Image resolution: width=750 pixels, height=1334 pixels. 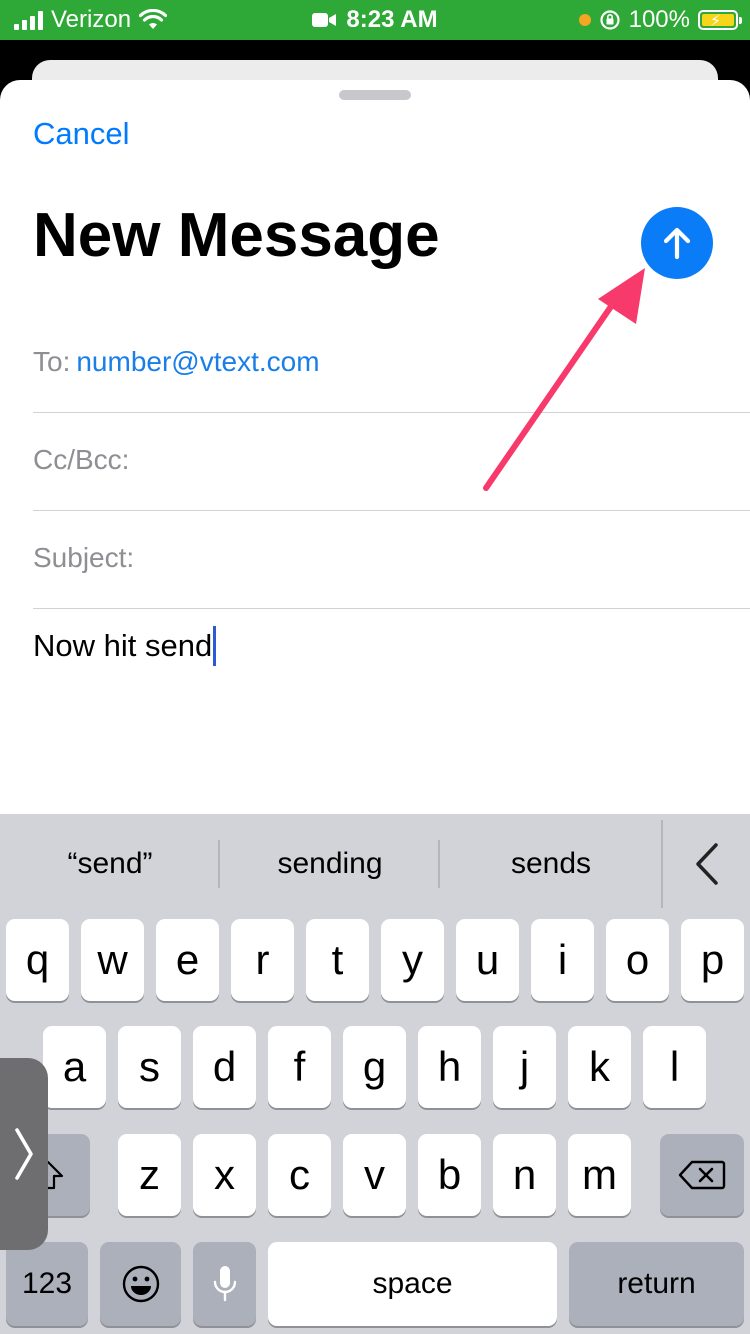 What do you see at coordinates (84, 557) in the screenshot?
I see `subject-label: Subject:` at bounding box center [84, 557].